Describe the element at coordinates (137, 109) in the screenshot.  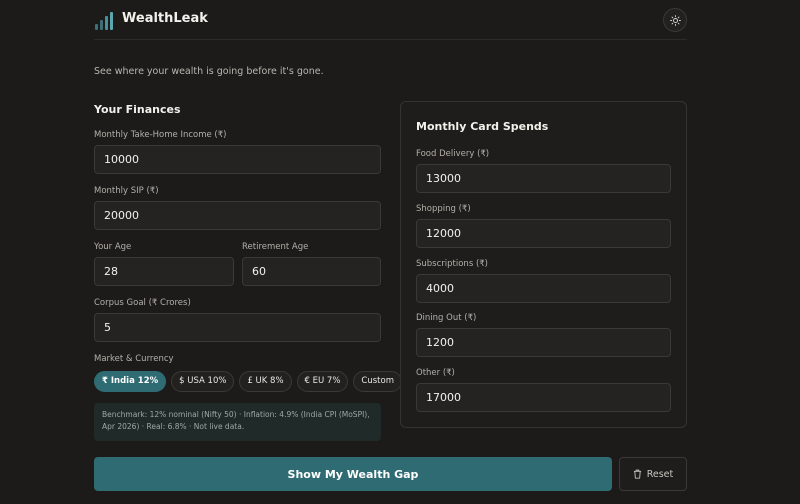
I see `finances-title: Your Finances` at that location.